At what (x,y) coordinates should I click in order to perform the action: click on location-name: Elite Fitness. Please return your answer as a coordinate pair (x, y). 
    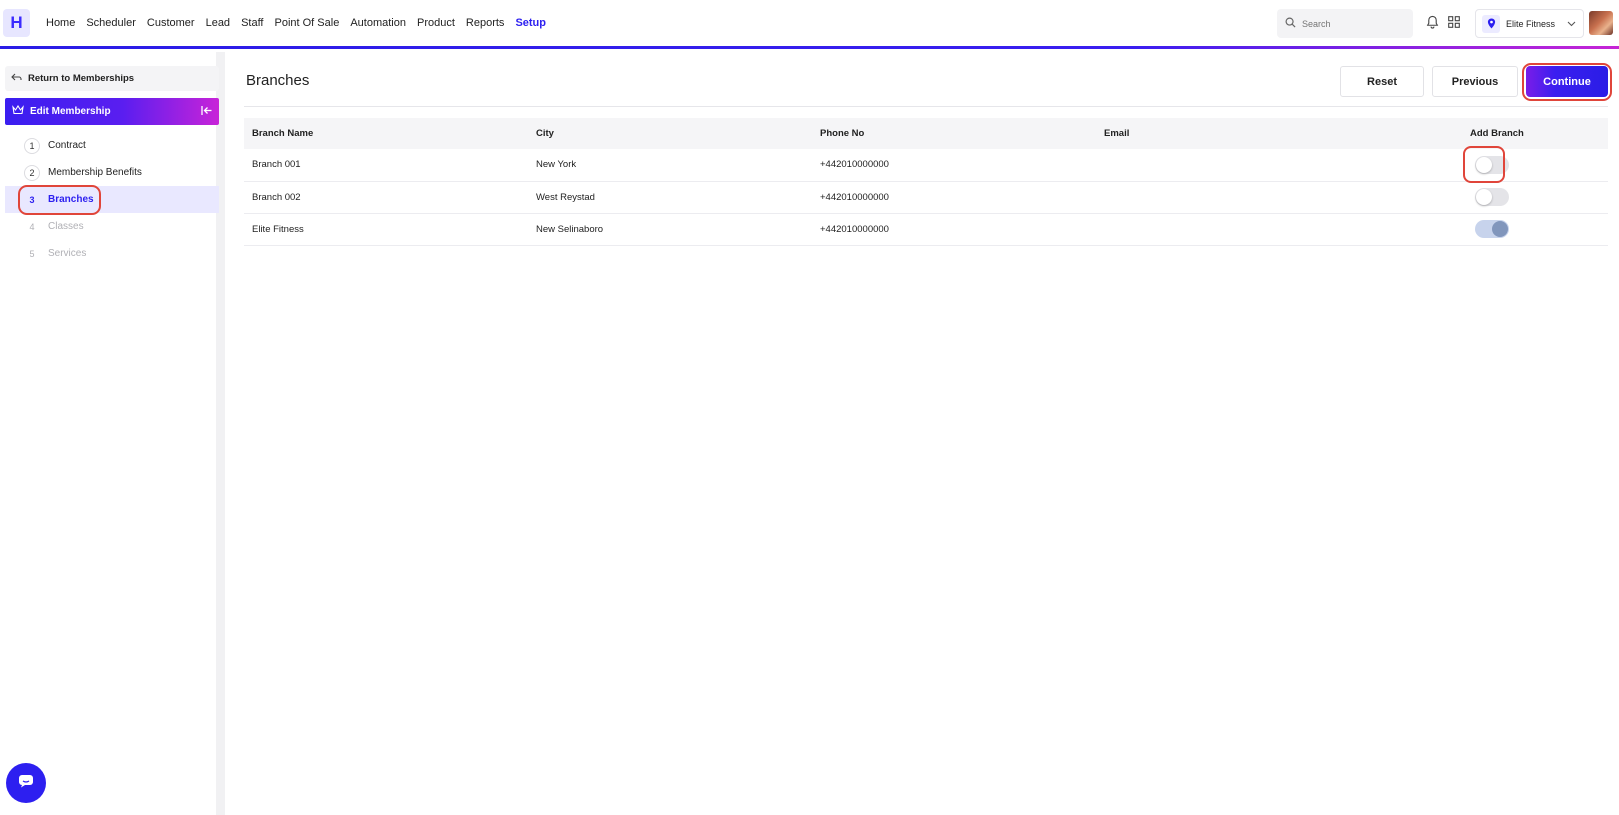
    Looking at the image, I should click on (1531, 23).